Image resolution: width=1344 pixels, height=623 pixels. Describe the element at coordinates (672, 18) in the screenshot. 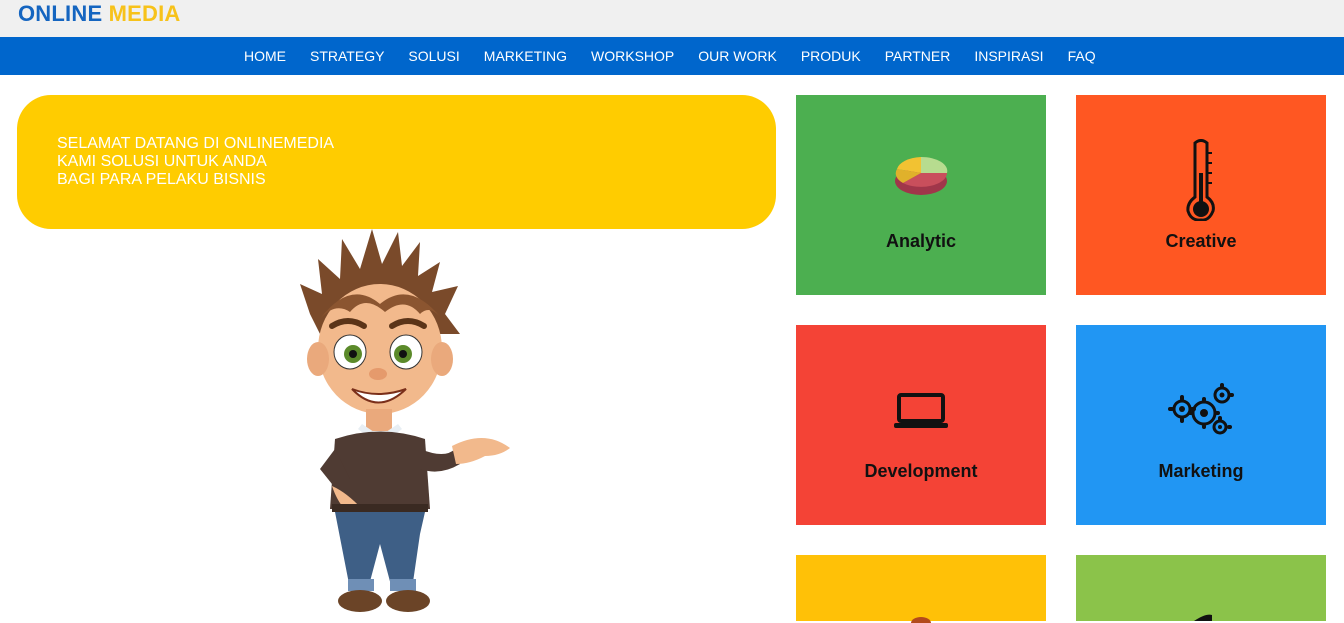

I see `top-bar: ONLINE MEDIA` at that location.